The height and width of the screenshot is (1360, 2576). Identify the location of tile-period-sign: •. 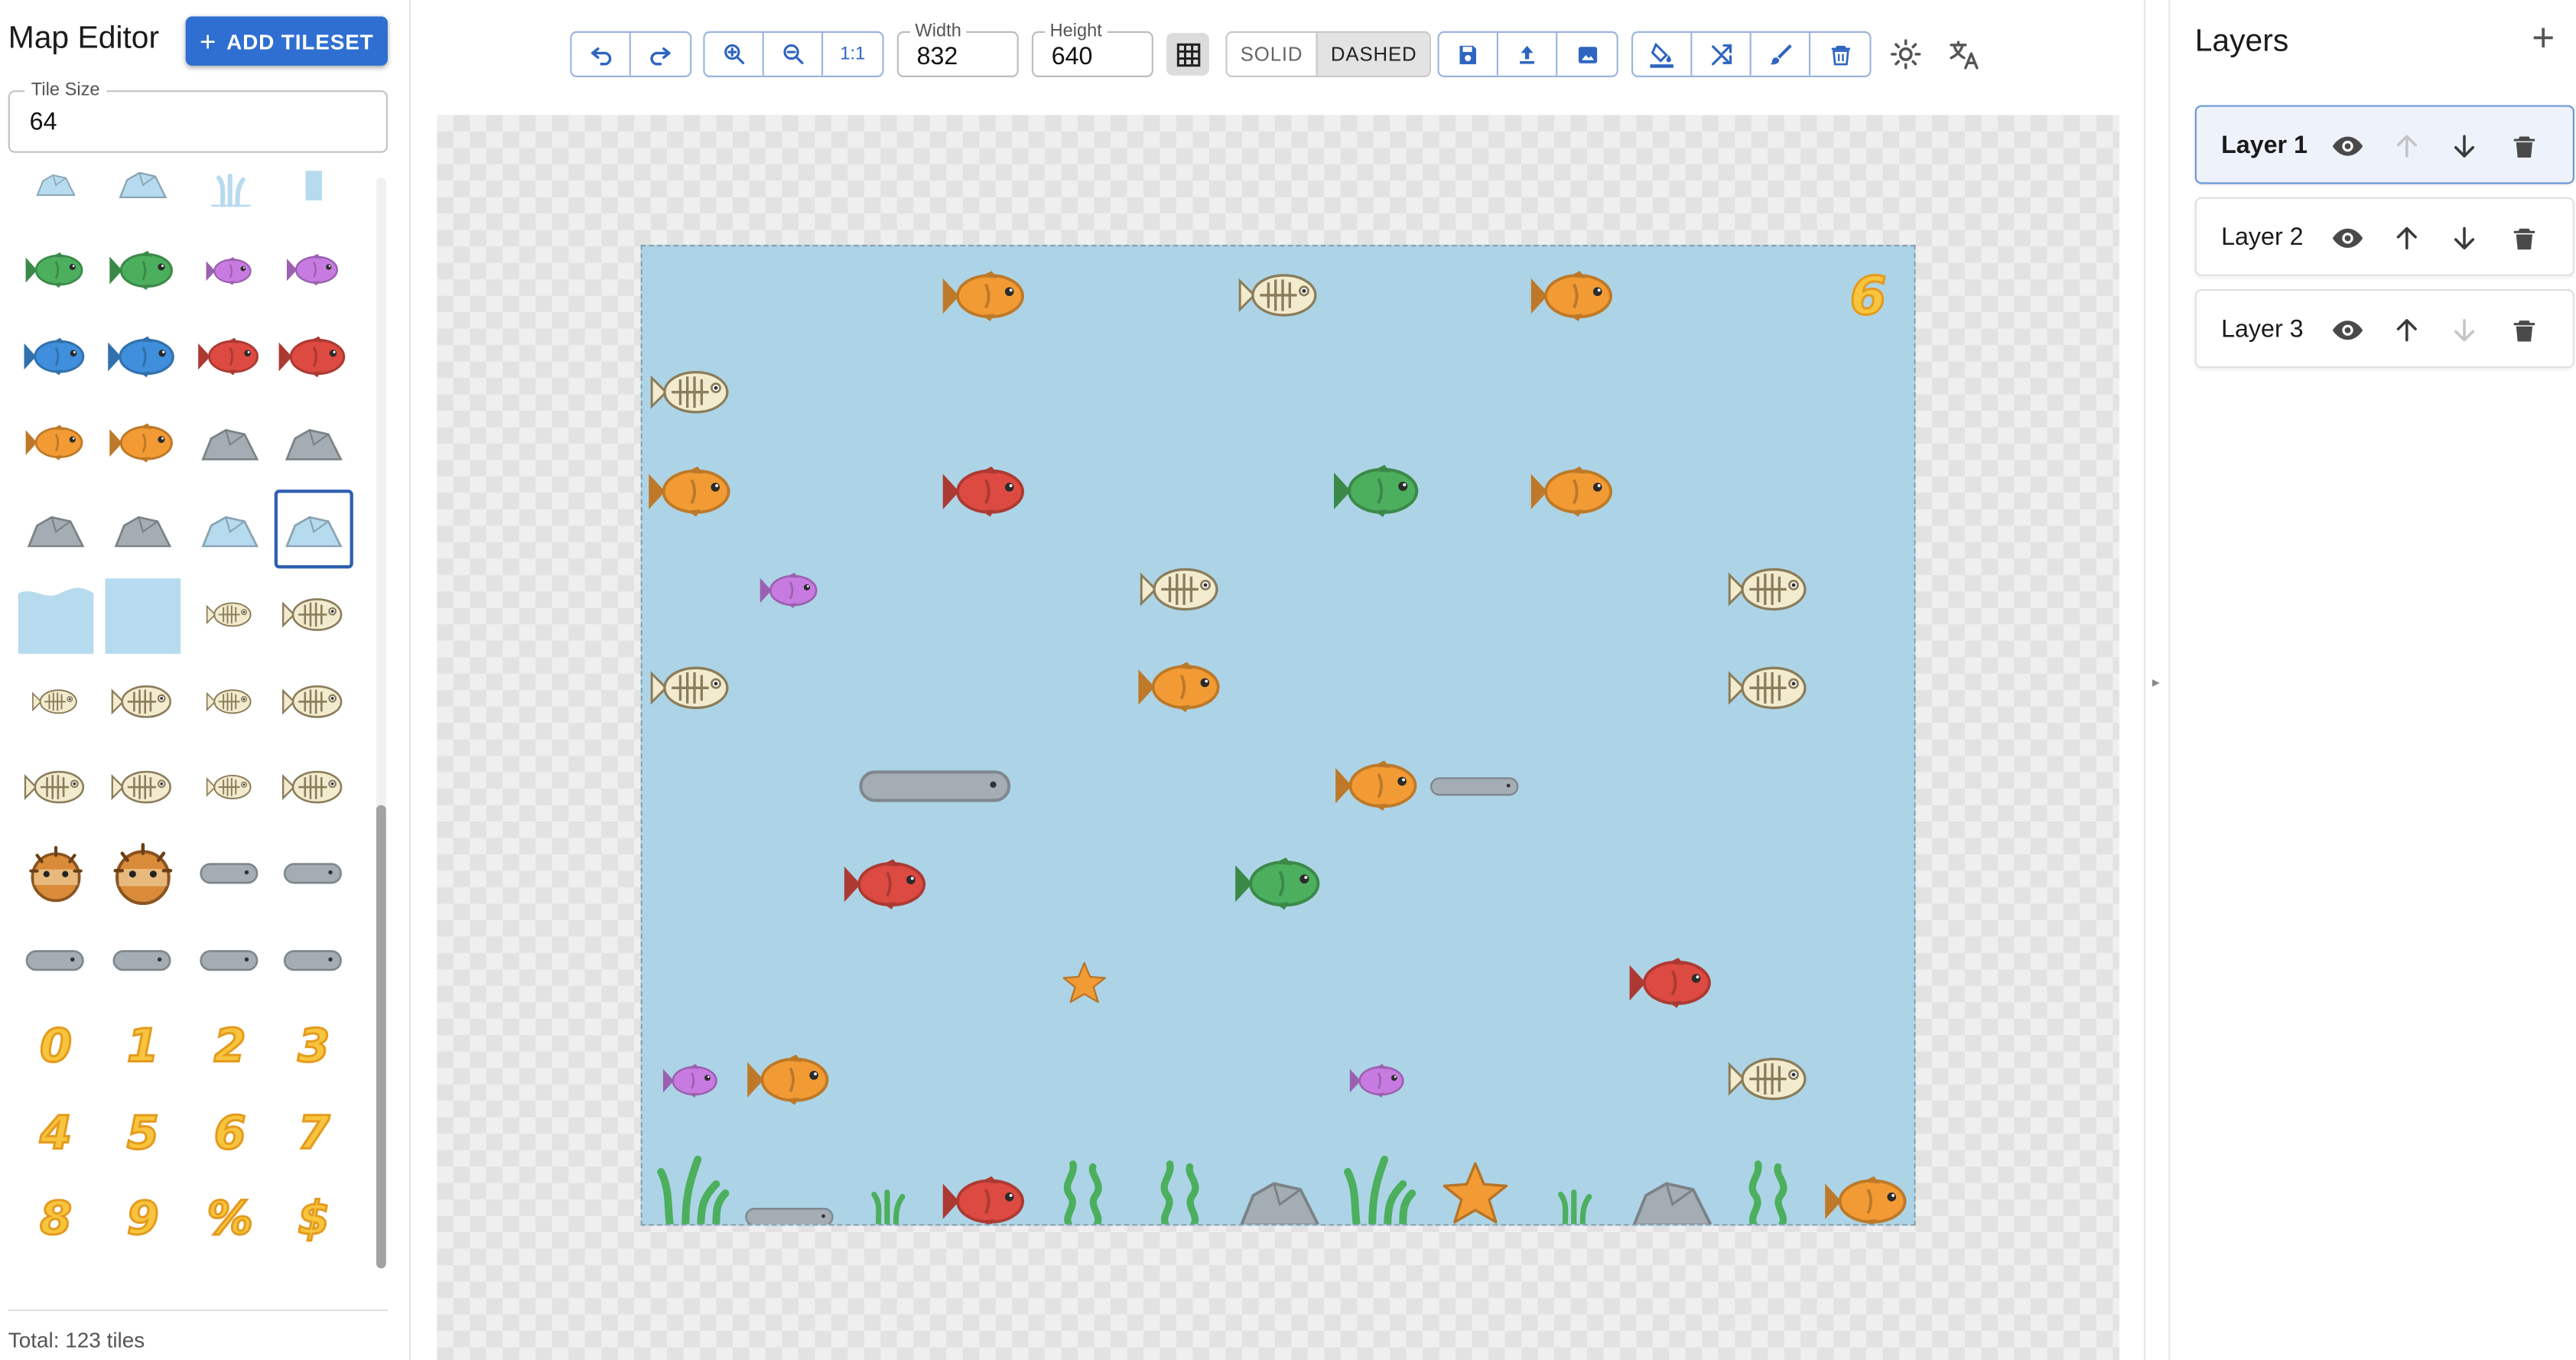
(55, 1275).